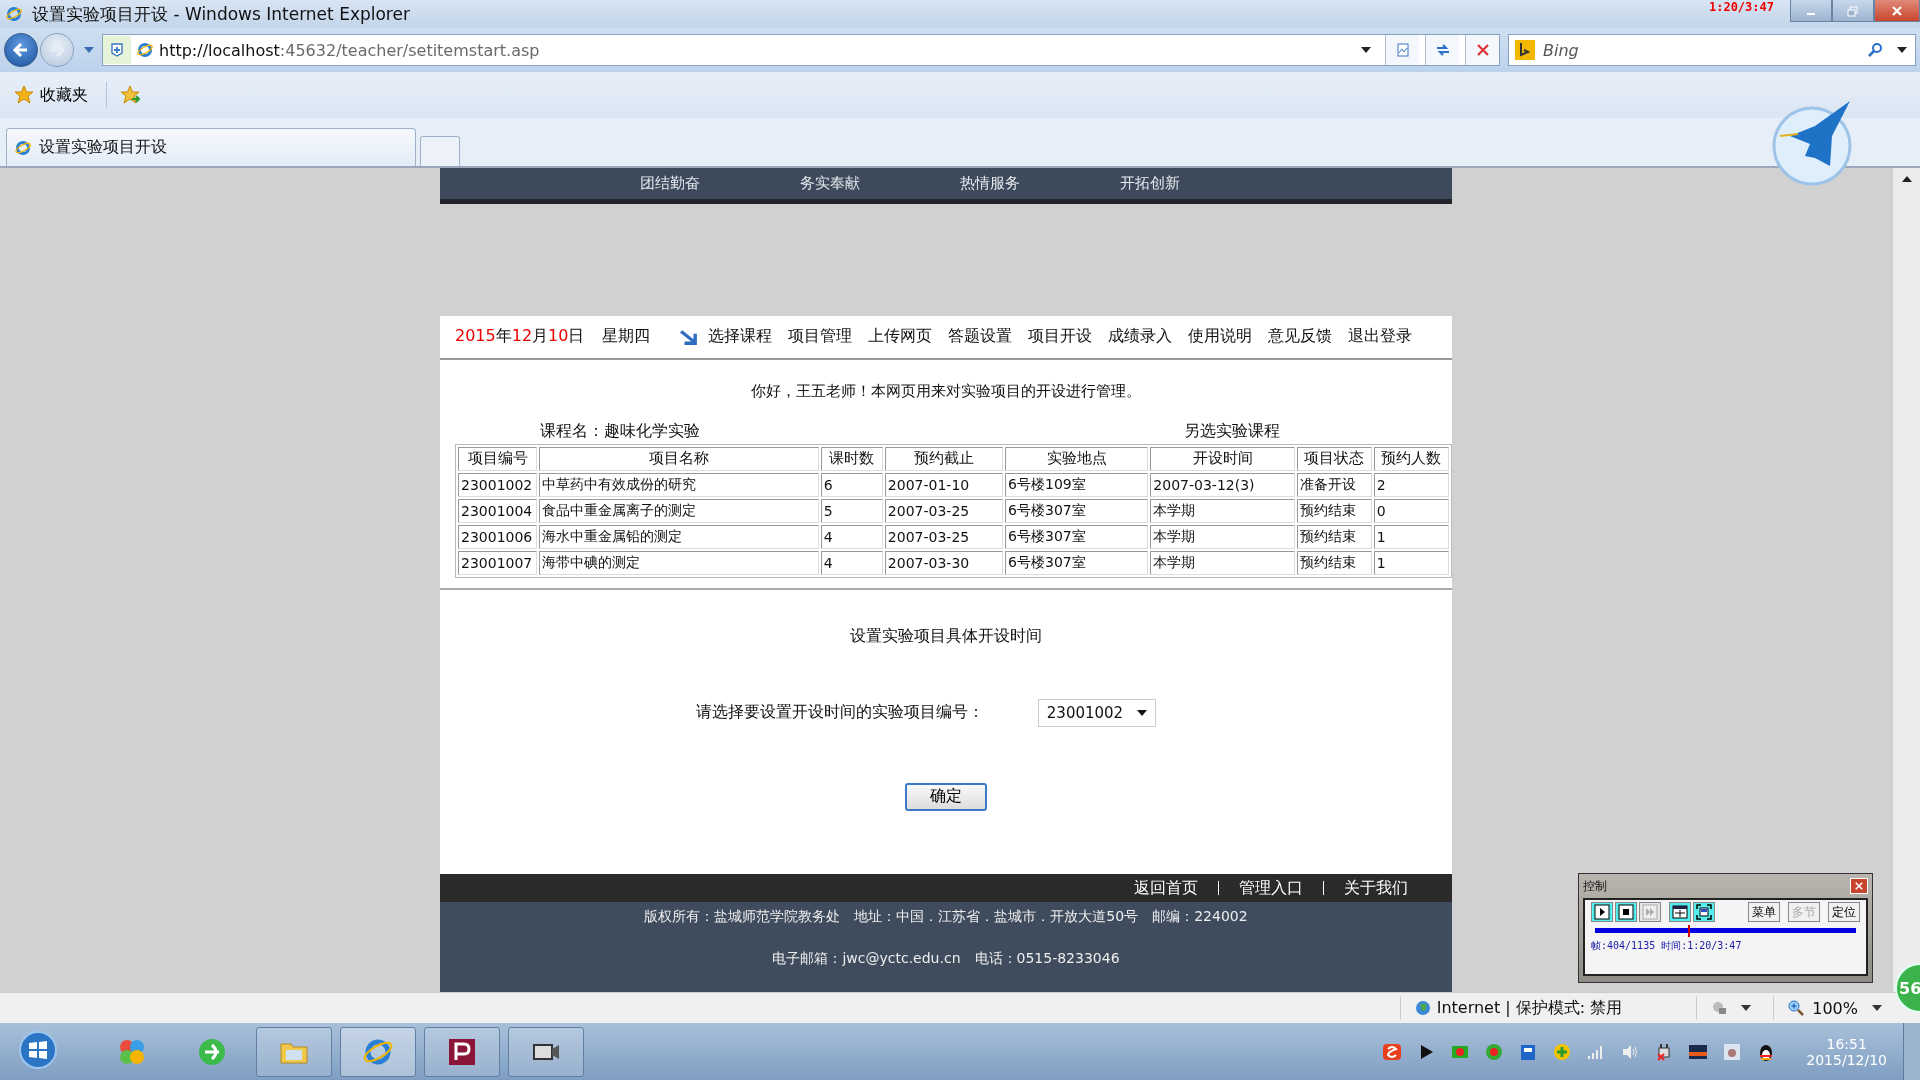 The width and height of the screenshot is (1920, 1080). Describe the element at coordinates (820, 337) in the screenshot. I see `menu-link: 项目管理` at that location.